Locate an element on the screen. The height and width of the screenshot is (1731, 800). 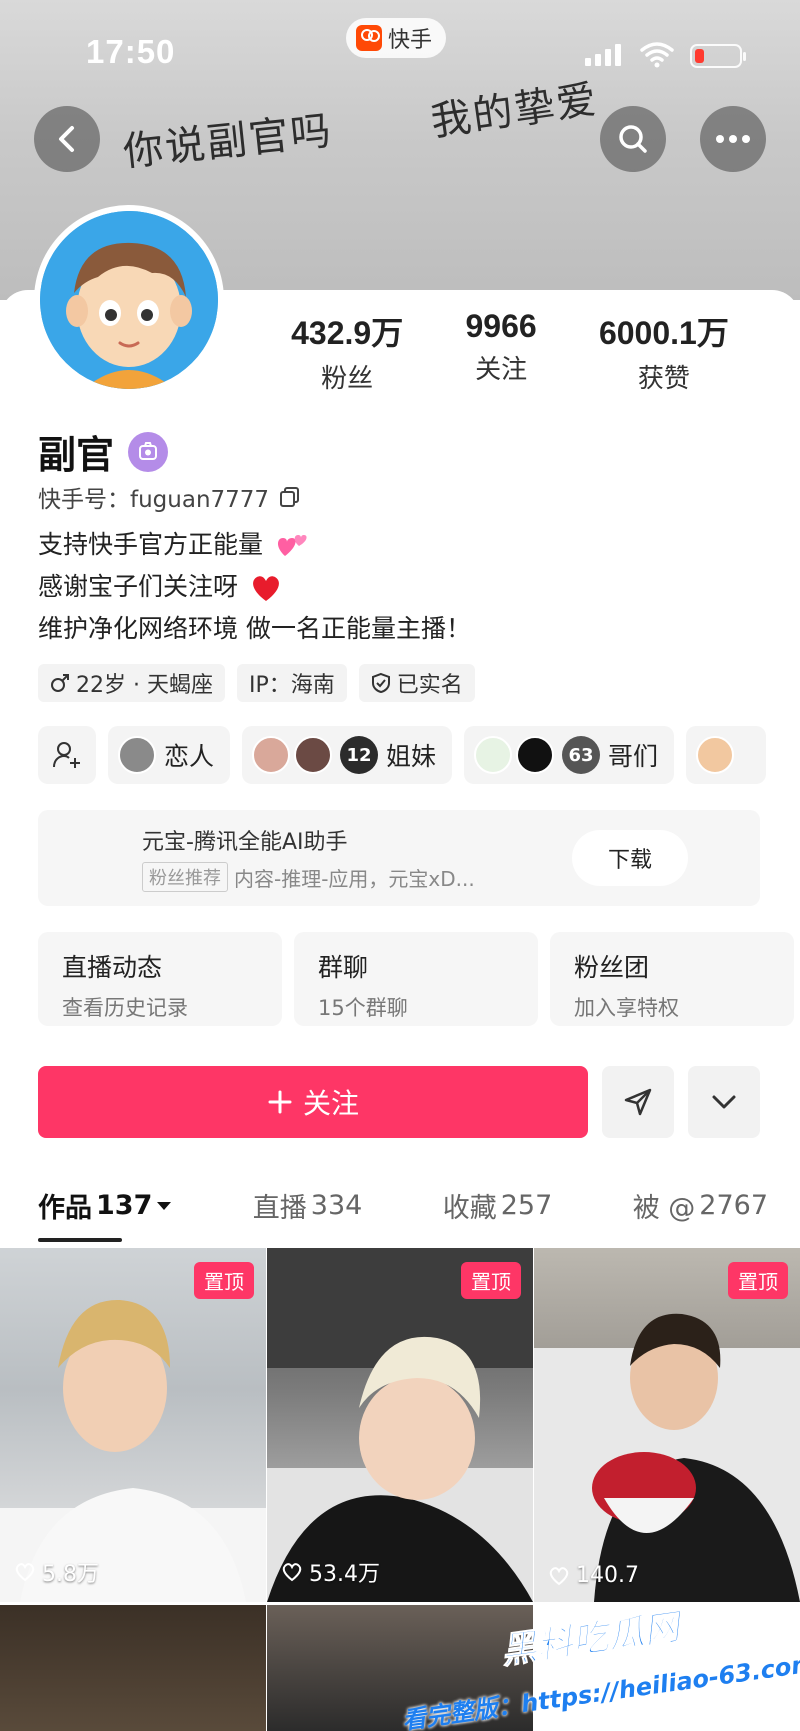
more-options-button is located at coordinates (733, 139).